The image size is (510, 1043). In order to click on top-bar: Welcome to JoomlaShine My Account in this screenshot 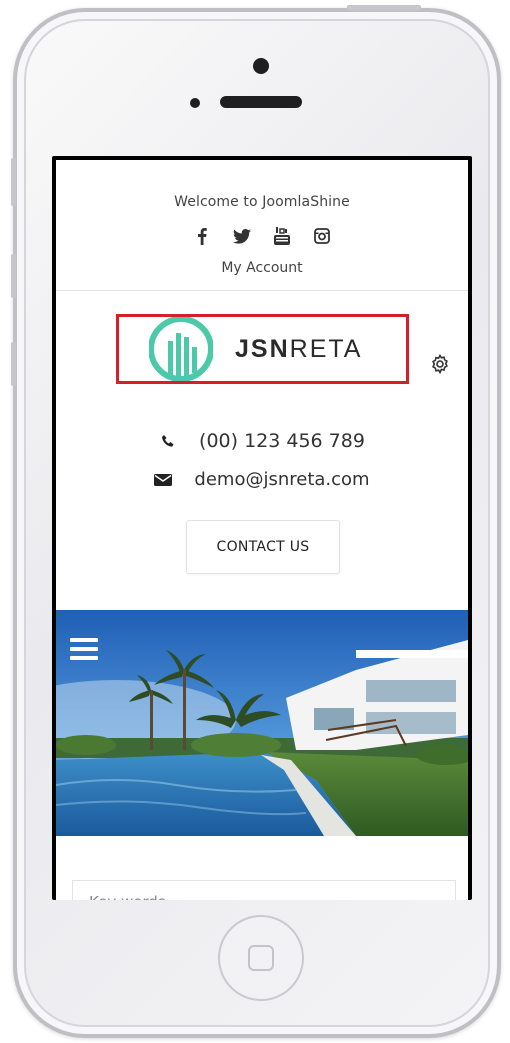, I will do `click(262, 225)`.